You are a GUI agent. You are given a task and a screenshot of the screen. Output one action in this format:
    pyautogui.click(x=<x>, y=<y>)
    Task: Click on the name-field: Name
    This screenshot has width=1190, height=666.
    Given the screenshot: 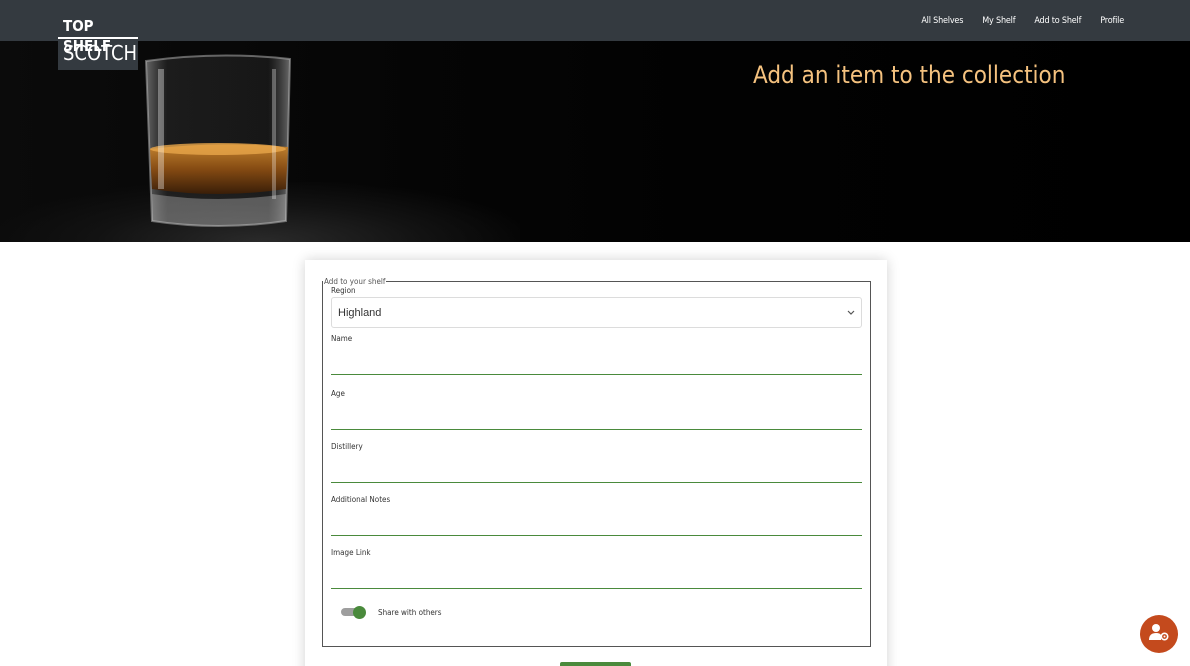 What is the action you would take?
    pyautogui.click(x=596, y=354)
    